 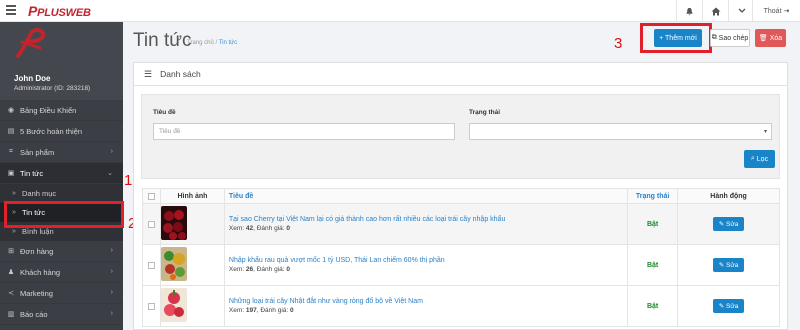 What do you see at coordinates (460, 74) in the screenshot?
I see `panel-header: ☰ Danh sách` at bounding box center [460, 74].